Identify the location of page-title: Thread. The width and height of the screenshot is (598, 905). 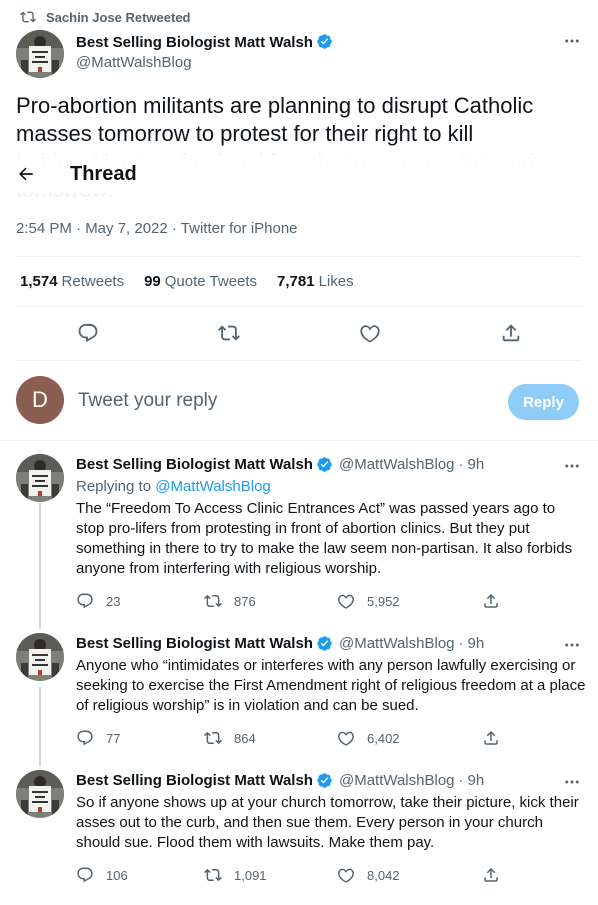
(103, 173).